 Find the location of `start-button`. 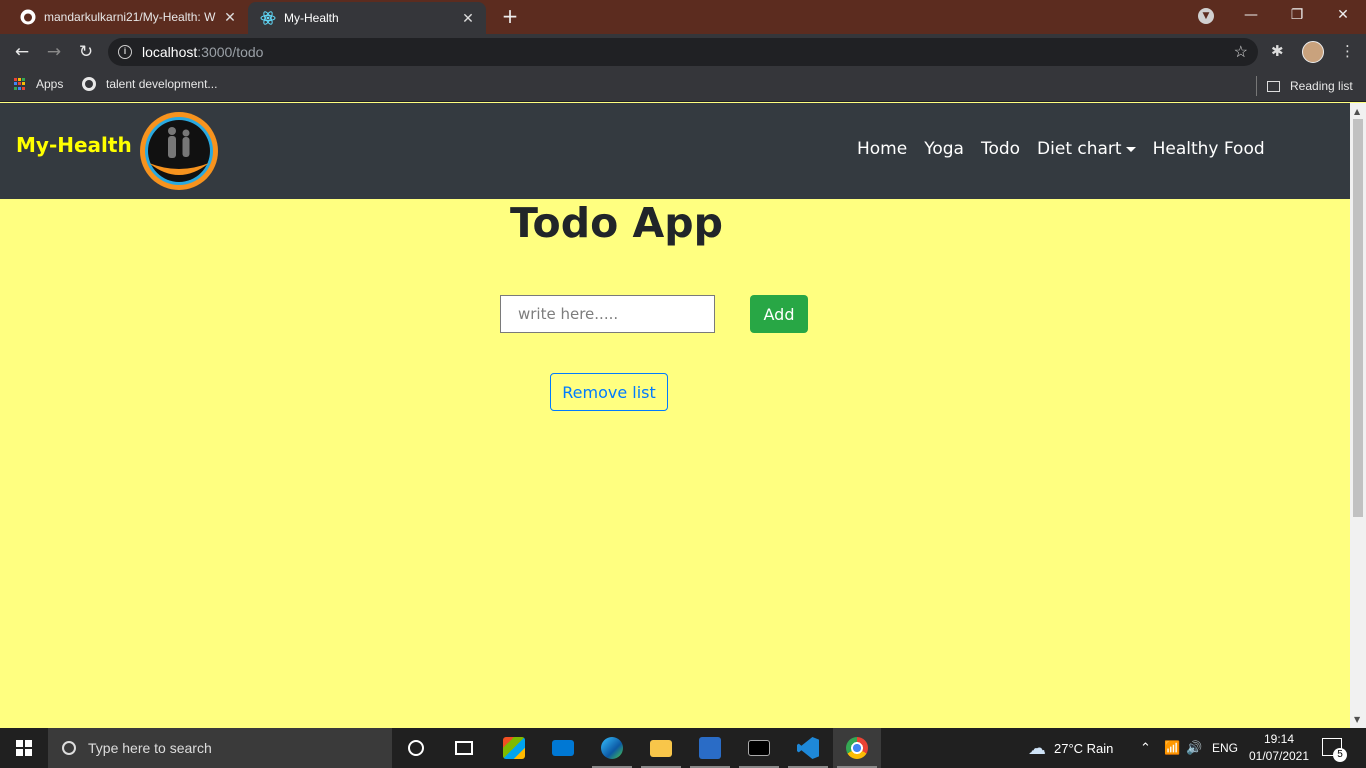

start-button is located at coordinates (24, 748).